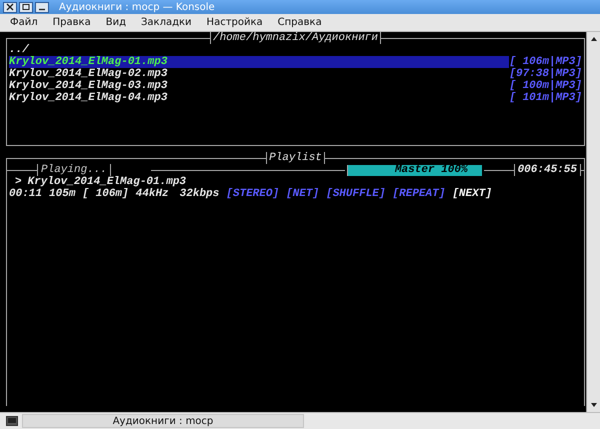  What do you see at coordinates (356, 194) in the screenshot?
I see `mode-label: [SHUFFLE]` at bounding box center [356, 194].